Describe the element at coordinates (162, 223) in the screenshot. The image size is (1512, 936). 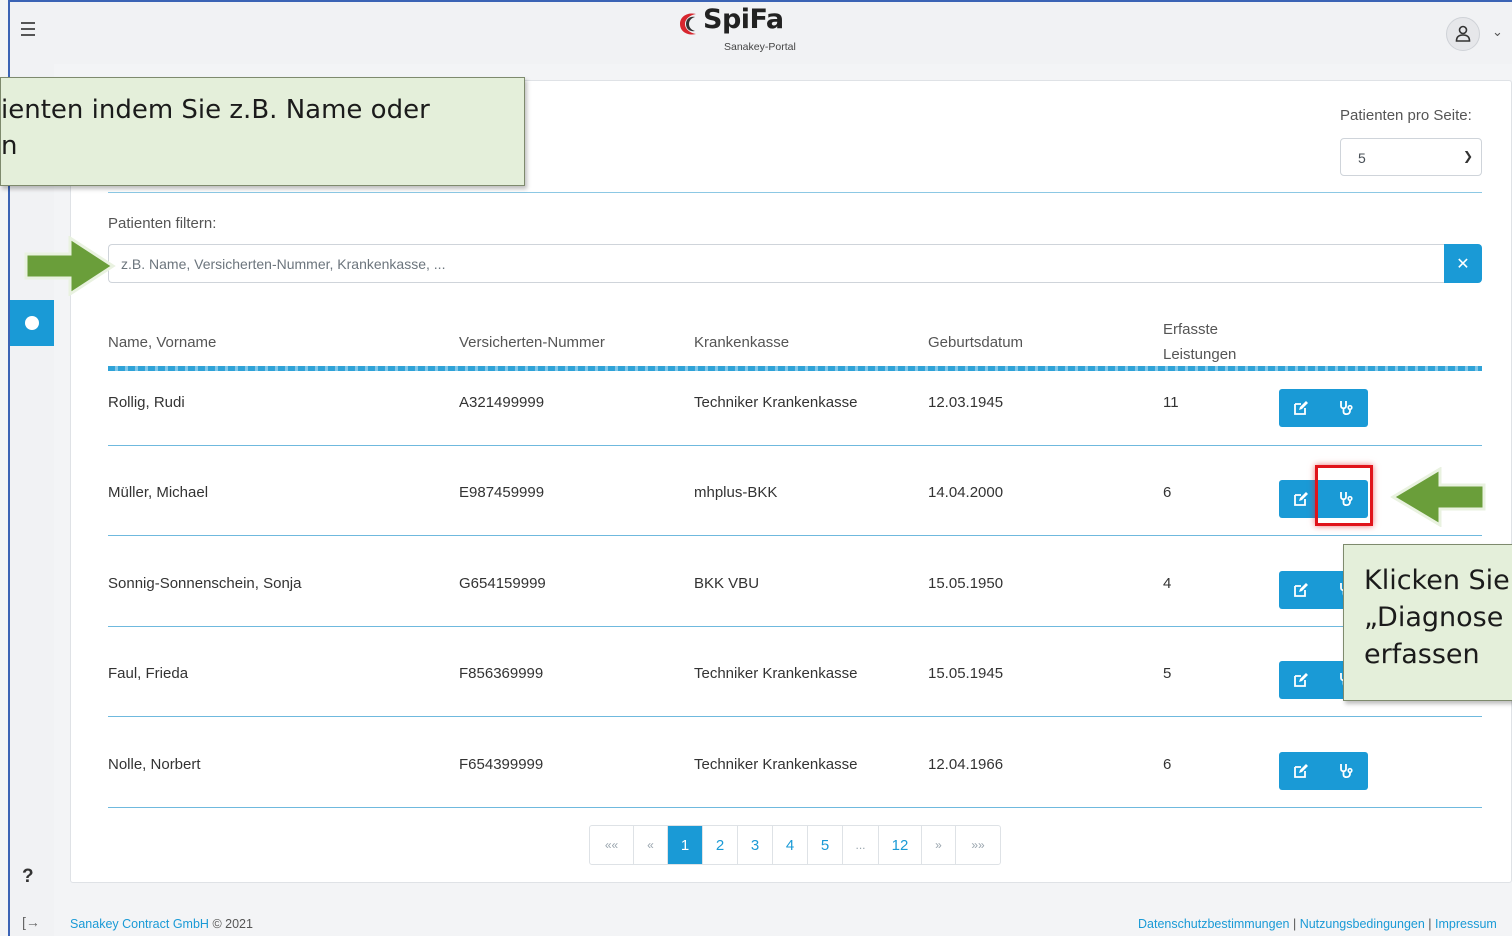
I see `filter-label: Patienten filtern:` at that location.